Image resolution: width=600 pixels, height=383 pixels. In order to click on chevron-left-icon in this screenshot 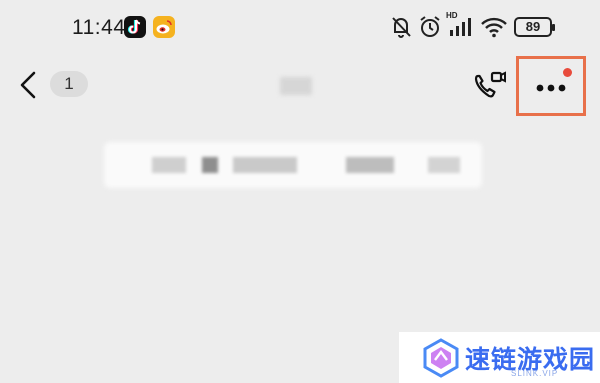, I will do `click(28, 85)`.